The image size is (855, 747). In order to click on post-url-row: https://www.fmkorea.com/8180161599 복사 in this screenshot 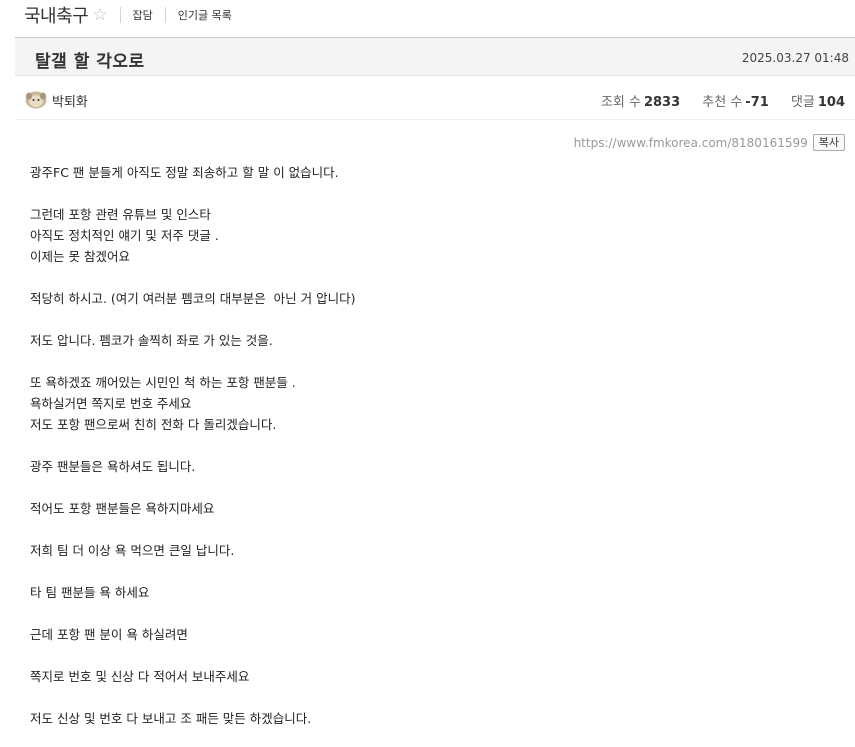, I will do `click(709, 142)`.